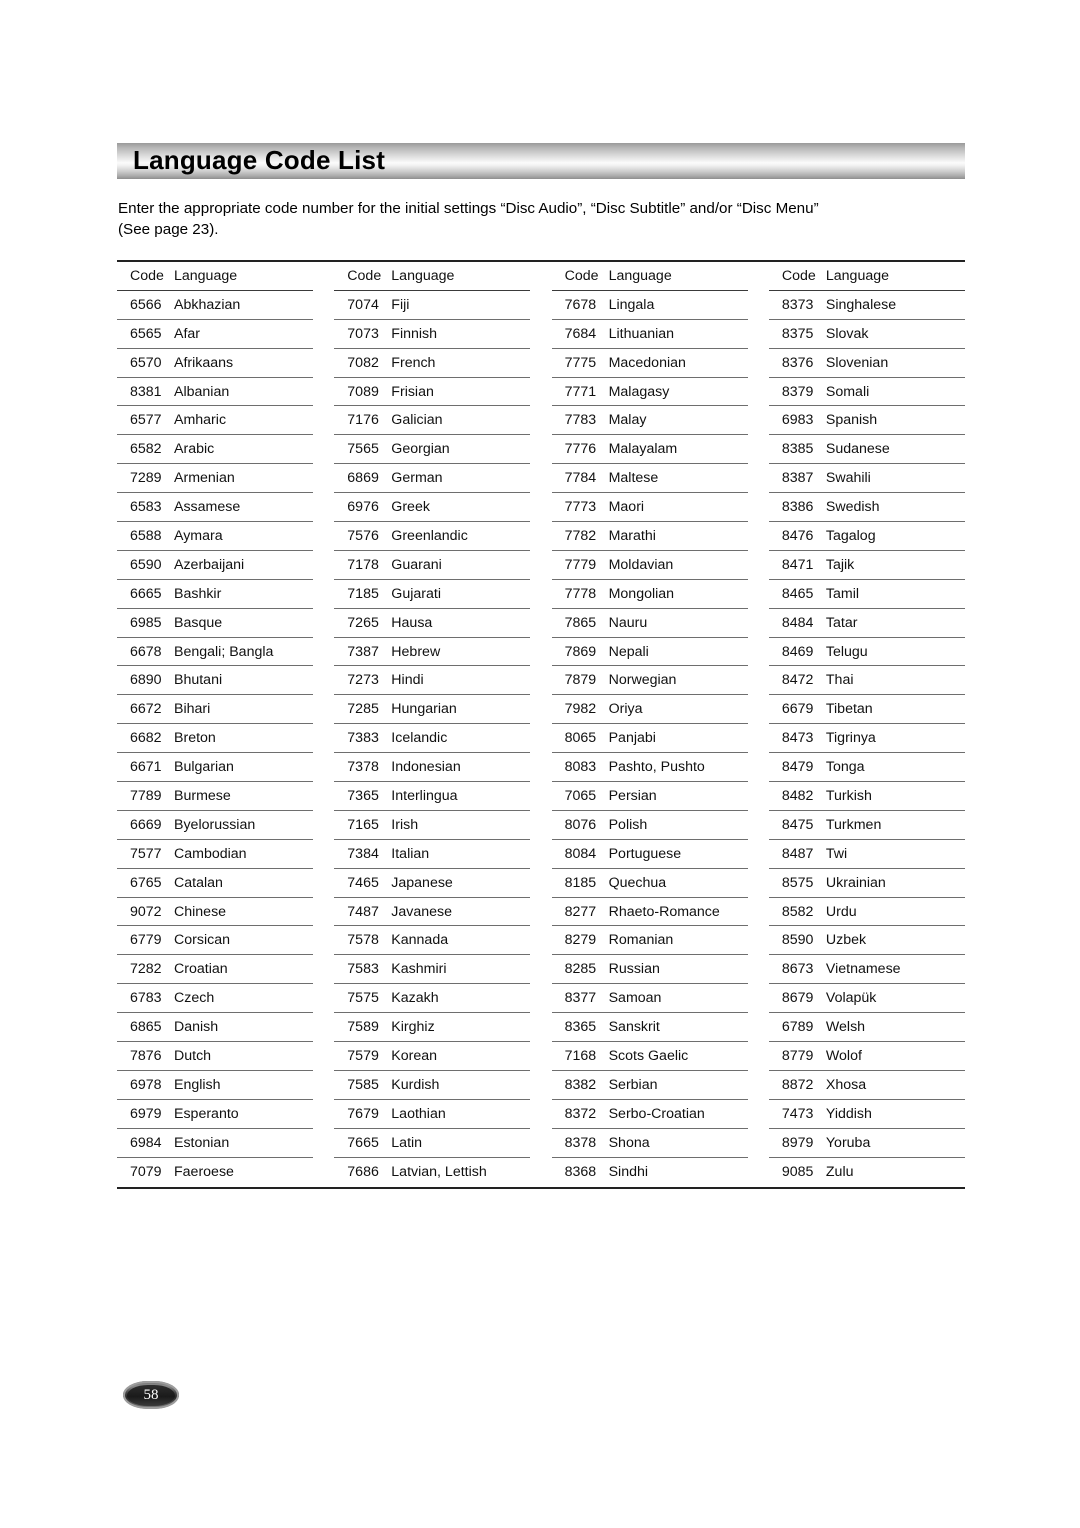  Describe the element at coordinates (200, 911) in the screenshot. I see `language-name: Chinese` at that location.